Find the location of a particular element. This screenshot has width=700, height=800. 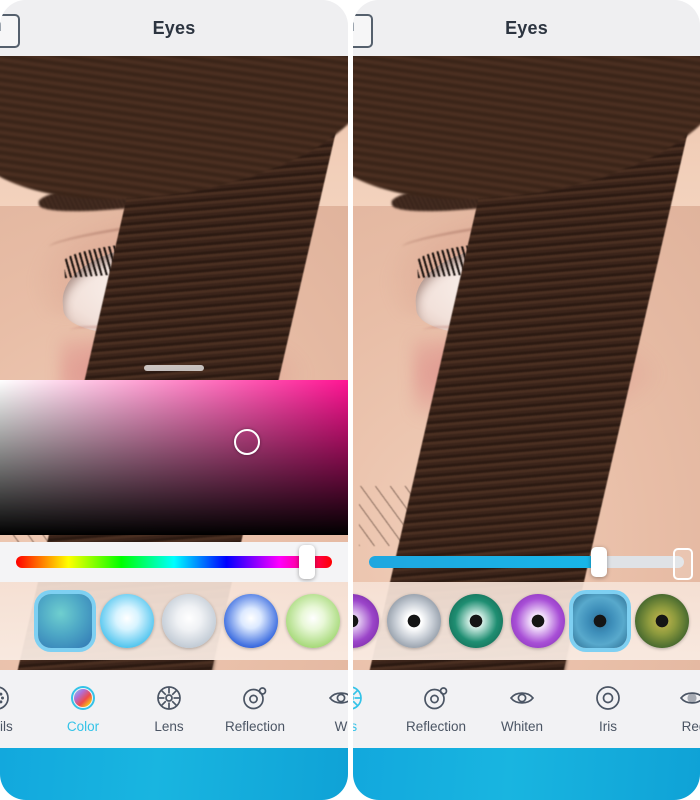

swatch-iris-olive is located at coordinates (662, 621).